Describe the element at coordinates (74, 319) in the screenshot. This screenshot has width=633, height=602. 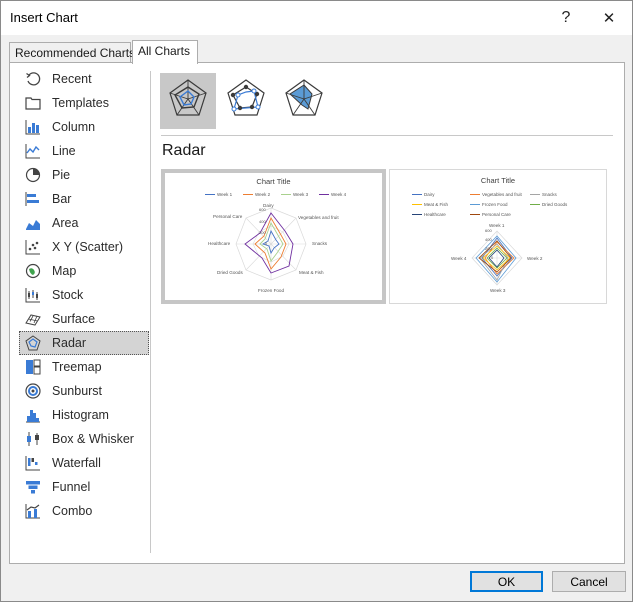
I see `sidebar-item-label: Surface` at that location.